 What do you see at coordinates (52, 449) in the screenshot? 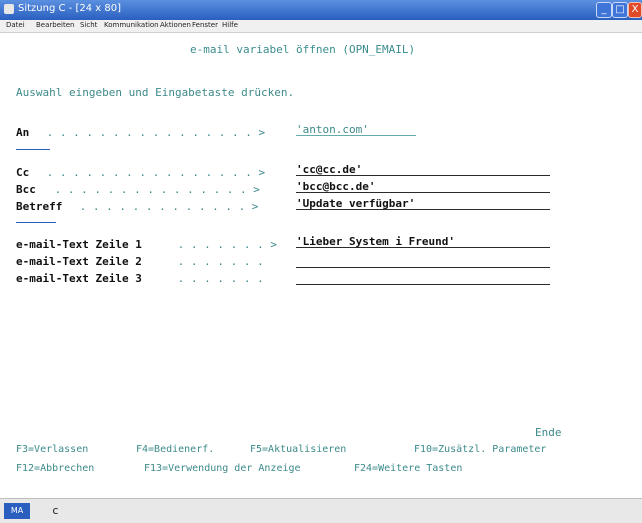
I see `f3-exit-key: F3=Verlassen` at bounding box center [52, 449].